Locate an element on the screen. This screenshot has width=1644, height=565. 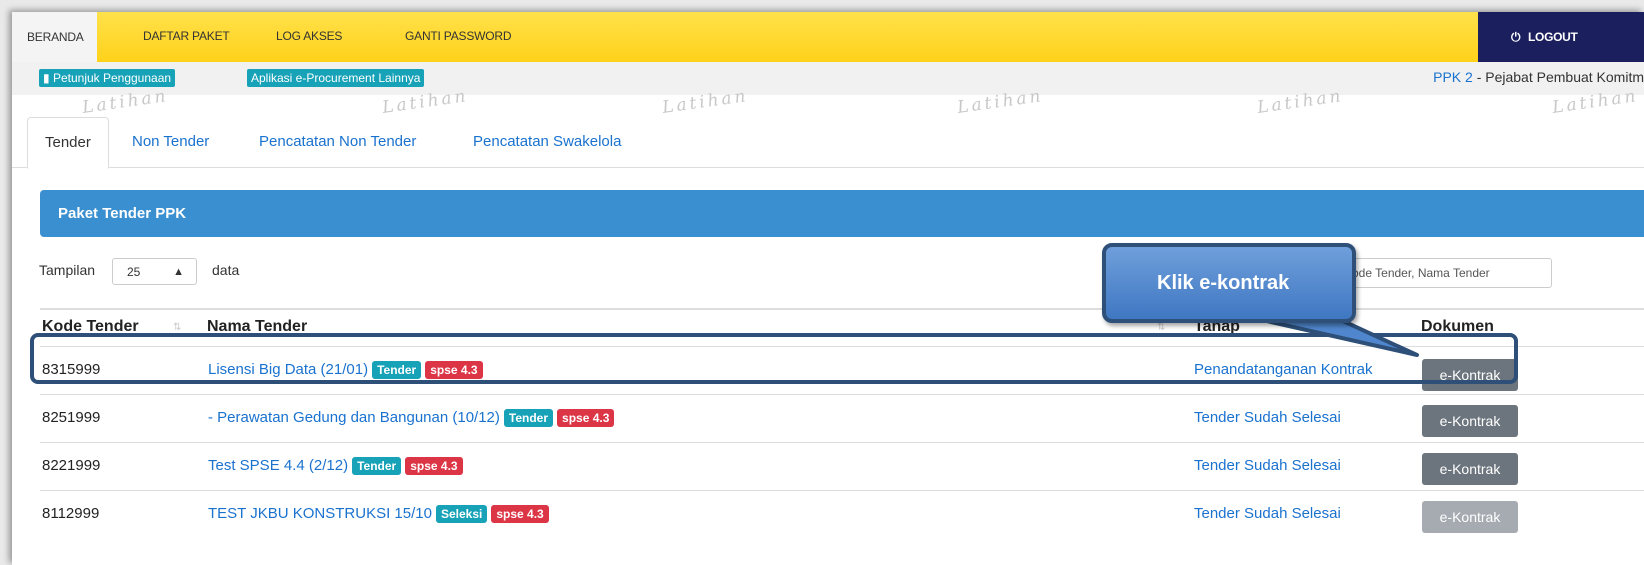
callout-pointer is located at coordinates (1328, 335).